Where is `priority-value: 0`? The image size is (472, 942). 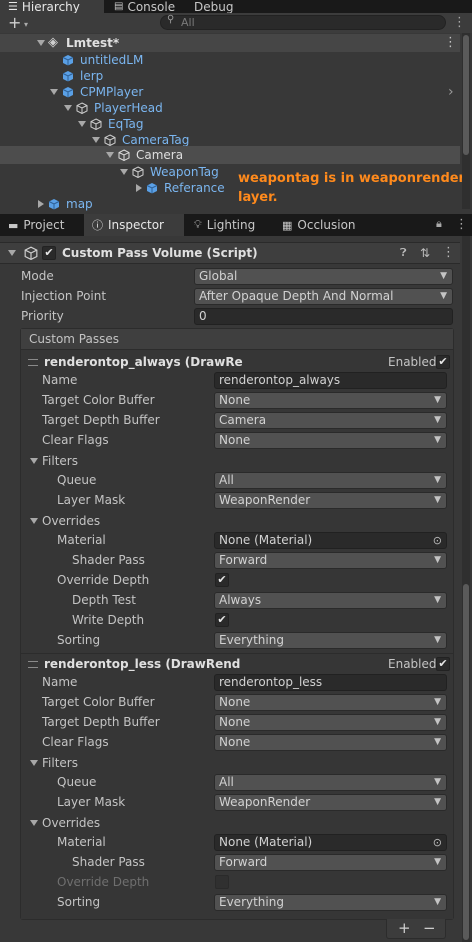
priority-value: 0 is located at coordinates (203, 316).